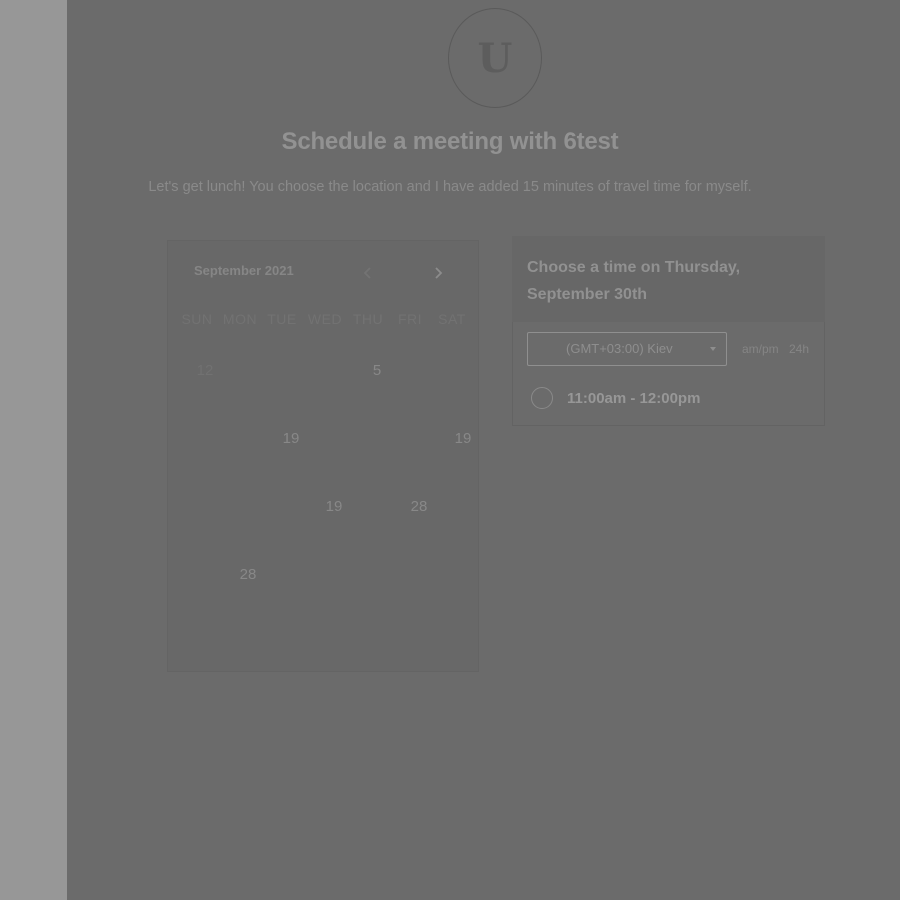  Describe the element at coordinates (713, 349) in the screenshot. I see `caret-down-icon` at that location.